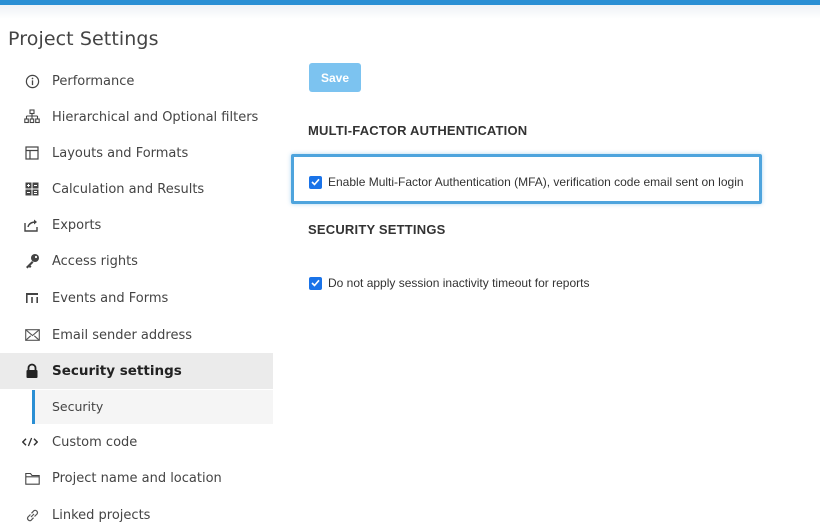 The width and height of the screenshot is (820, 530). I want to click on sidebar-item-calculation-results: Calculation and Results, so click(136, 189).